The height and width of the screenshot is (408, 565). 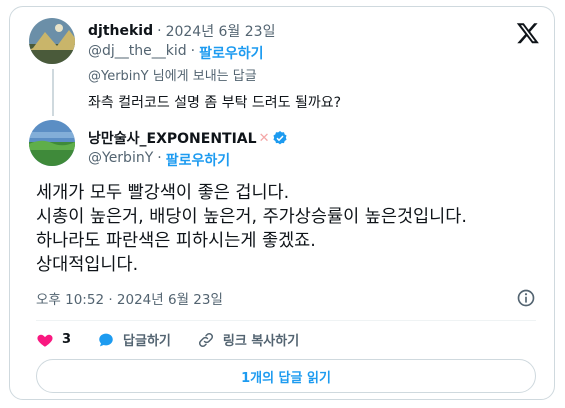 I want to click on reply-author-row: djthekid · 2024년 6월 23일, so click(x=181, y=31).